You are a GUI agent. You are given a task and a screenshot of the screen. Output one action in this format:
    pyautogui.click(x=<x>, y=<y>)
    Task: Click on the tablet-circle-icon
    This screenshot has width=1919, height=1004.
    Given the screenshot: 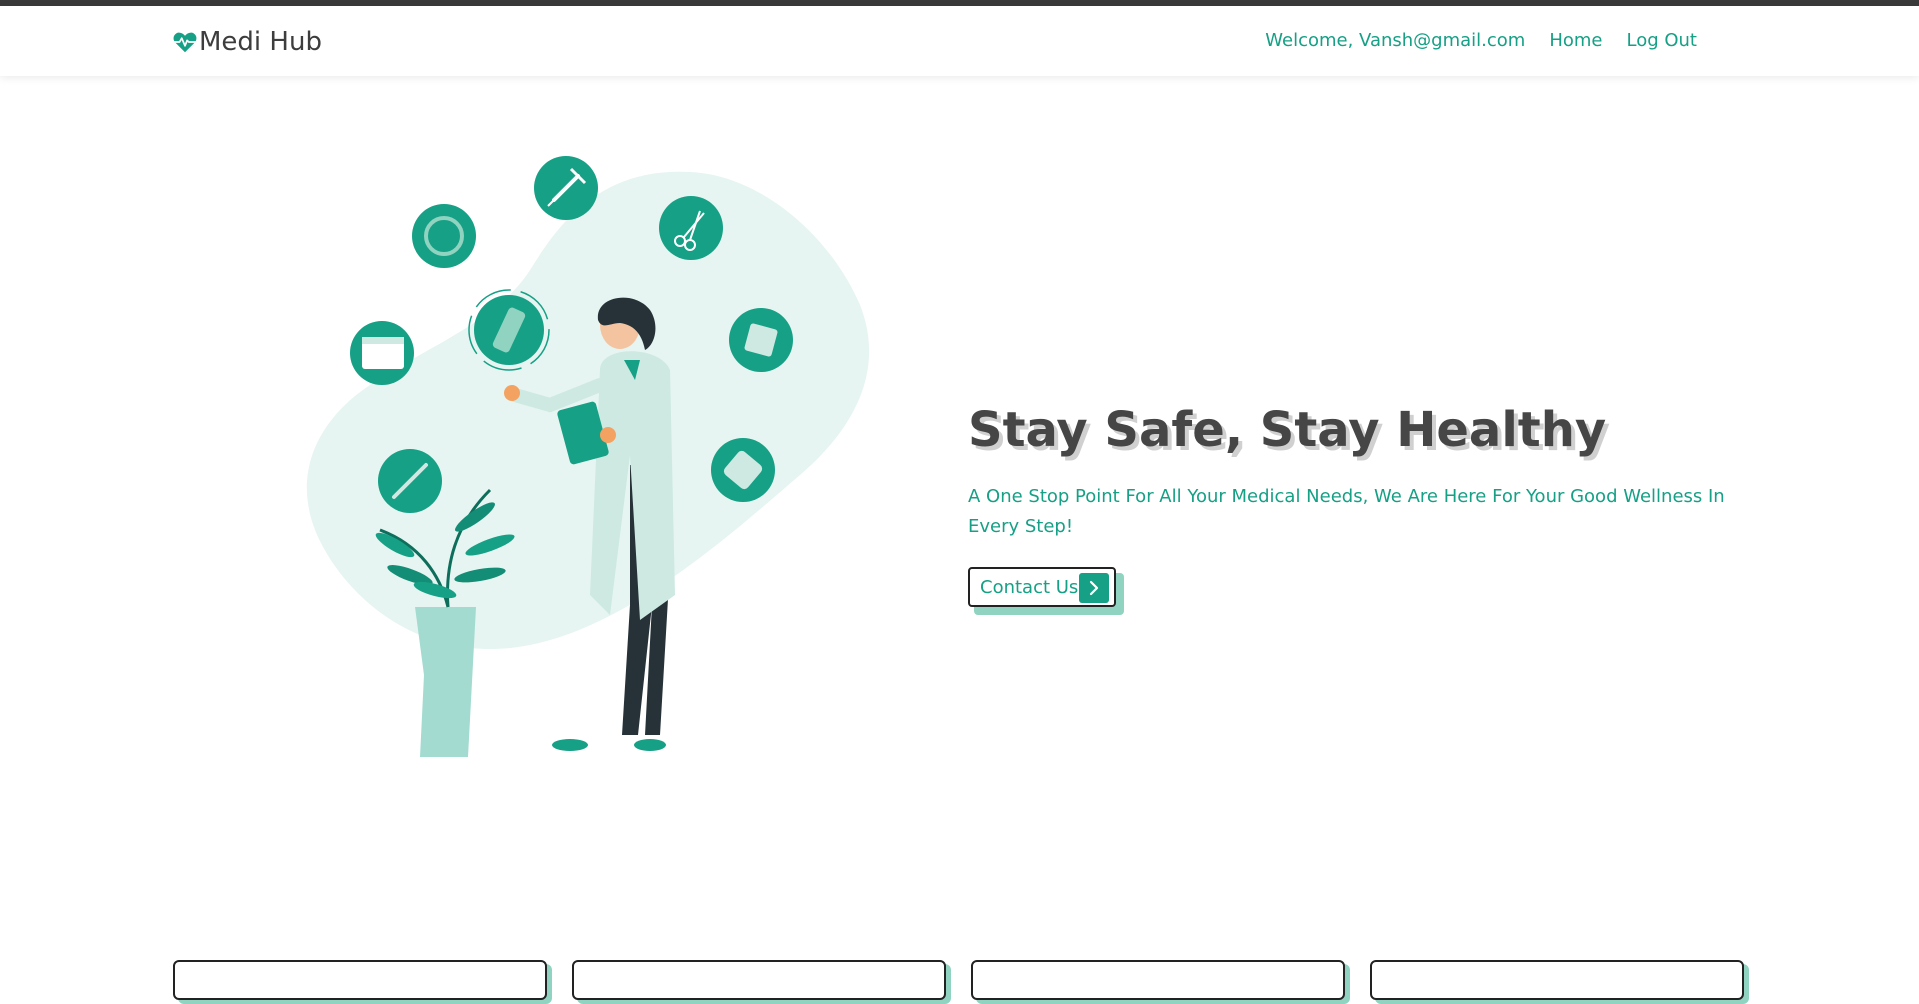 What is the action you would take?
    pyautogui.click(x=761, y=340)
    